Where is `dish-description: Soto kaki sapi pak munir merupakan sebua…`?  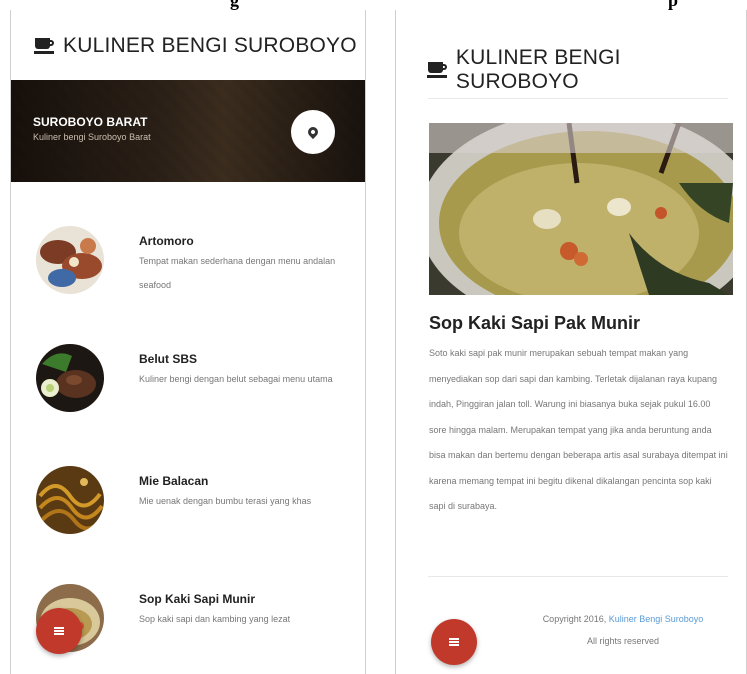
dish-description: Soto kaki sapi pak munir merupakan sebua… is located at coordinates (578, 429).